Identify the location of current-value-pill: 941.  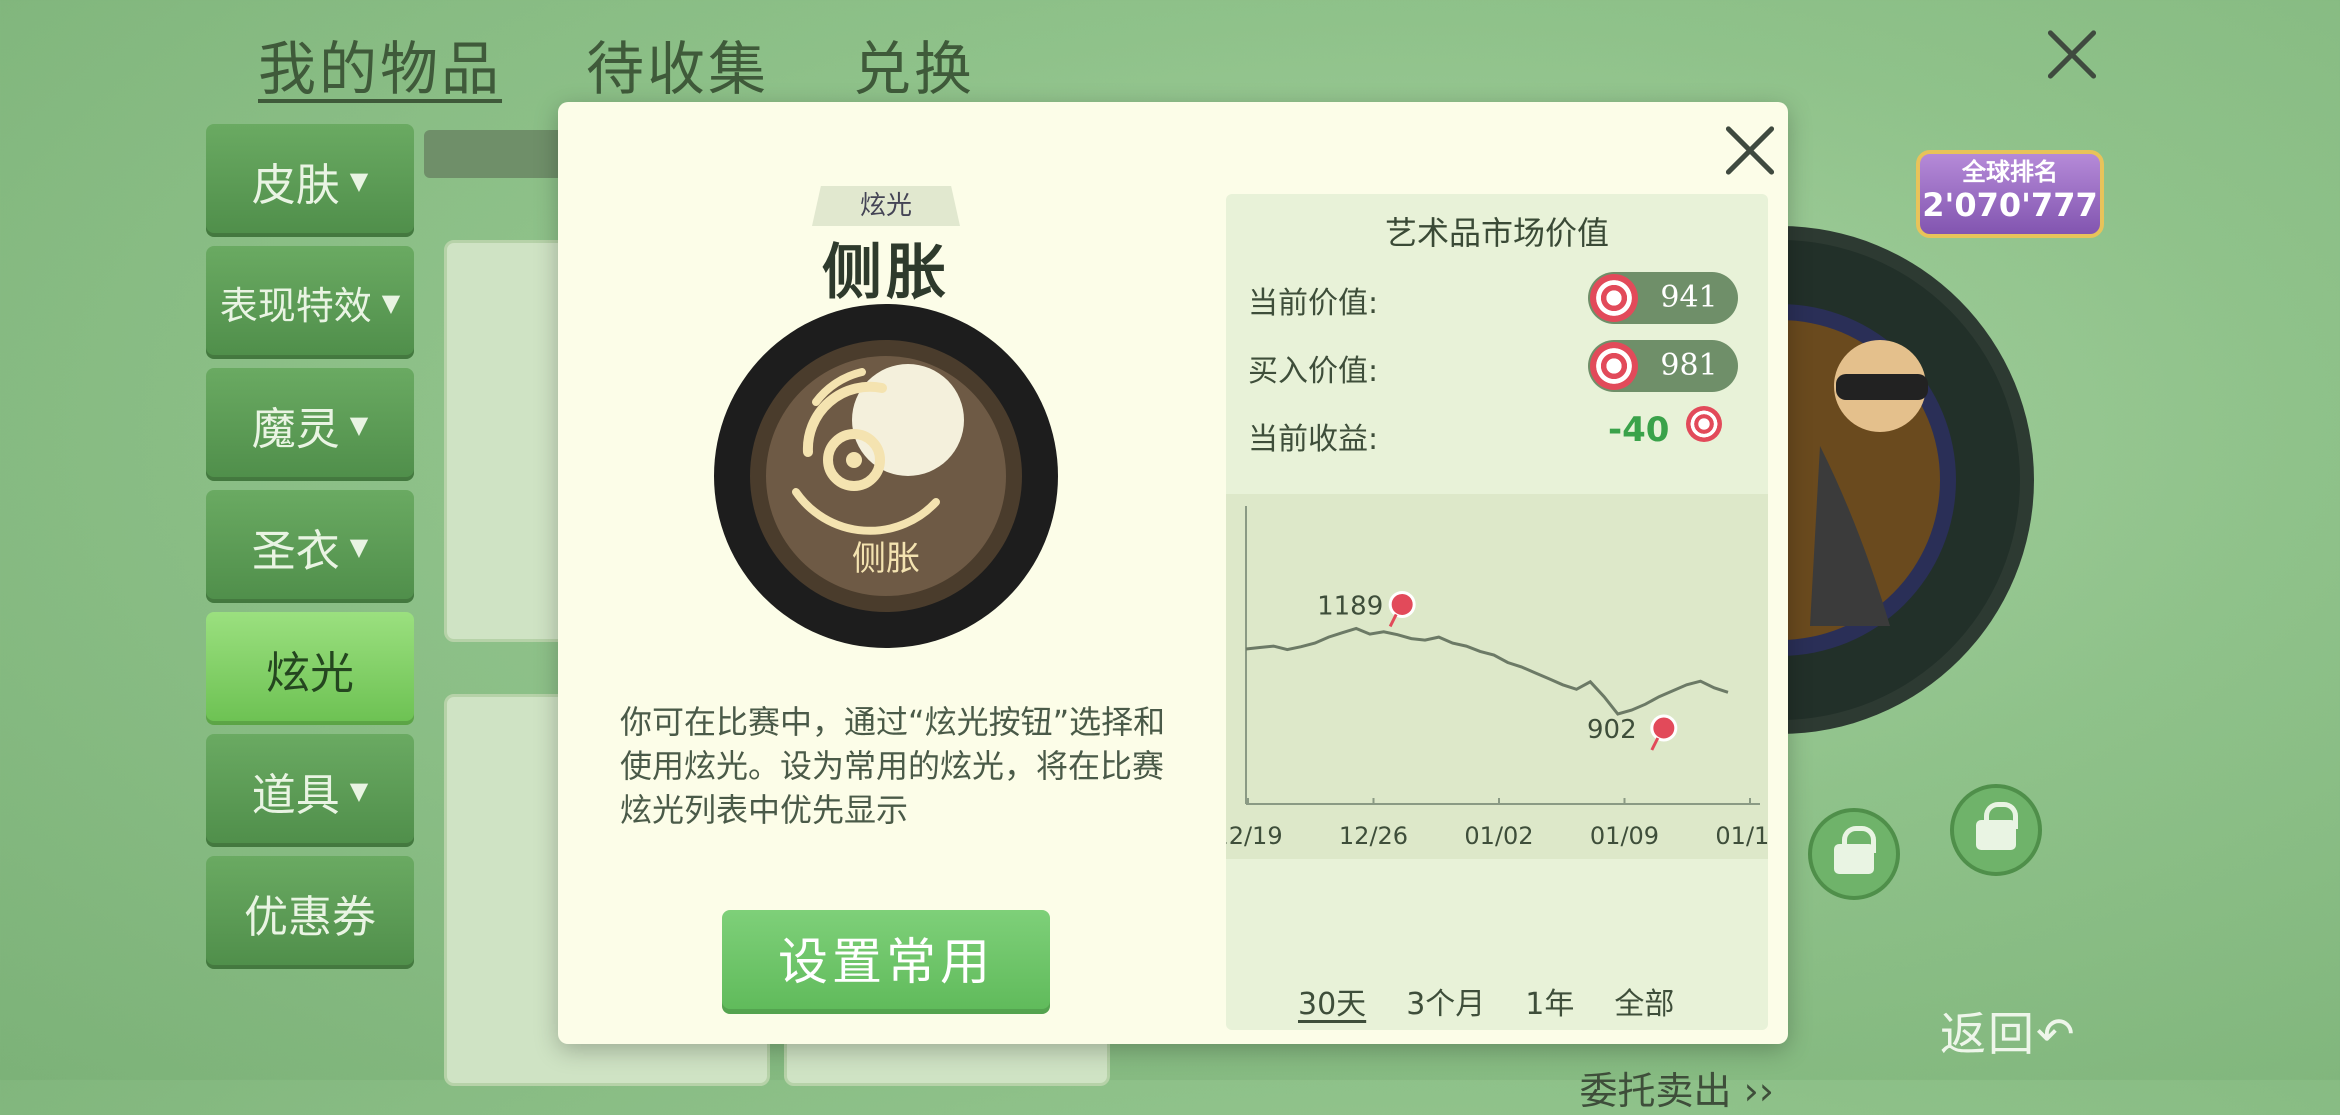
(1663, 298).